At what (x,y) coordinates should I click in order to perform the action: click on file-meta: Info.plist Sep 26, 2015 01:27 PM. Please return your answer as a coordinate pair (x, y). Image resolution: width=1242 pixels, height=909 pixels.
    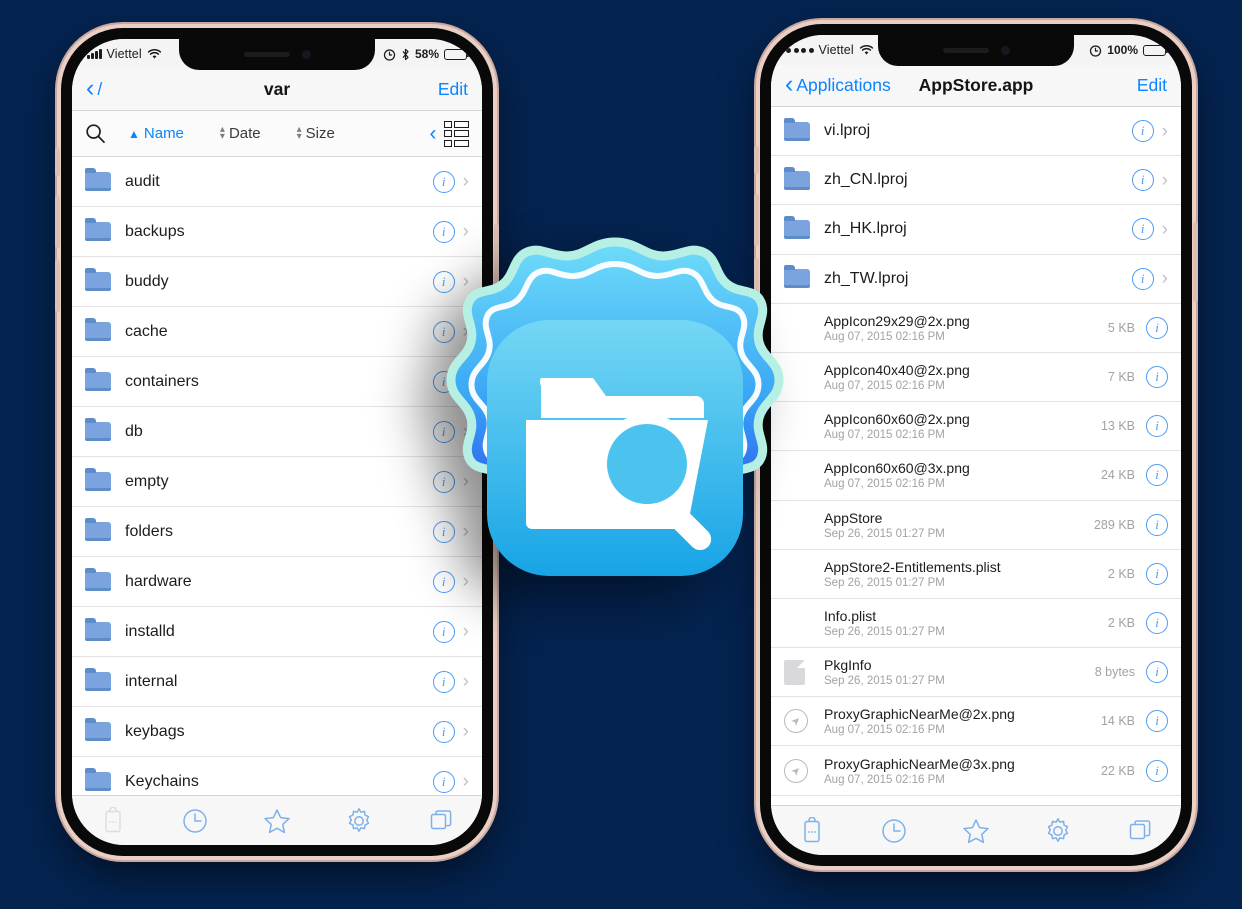
    Looking at the image, I should click on (966, 623).